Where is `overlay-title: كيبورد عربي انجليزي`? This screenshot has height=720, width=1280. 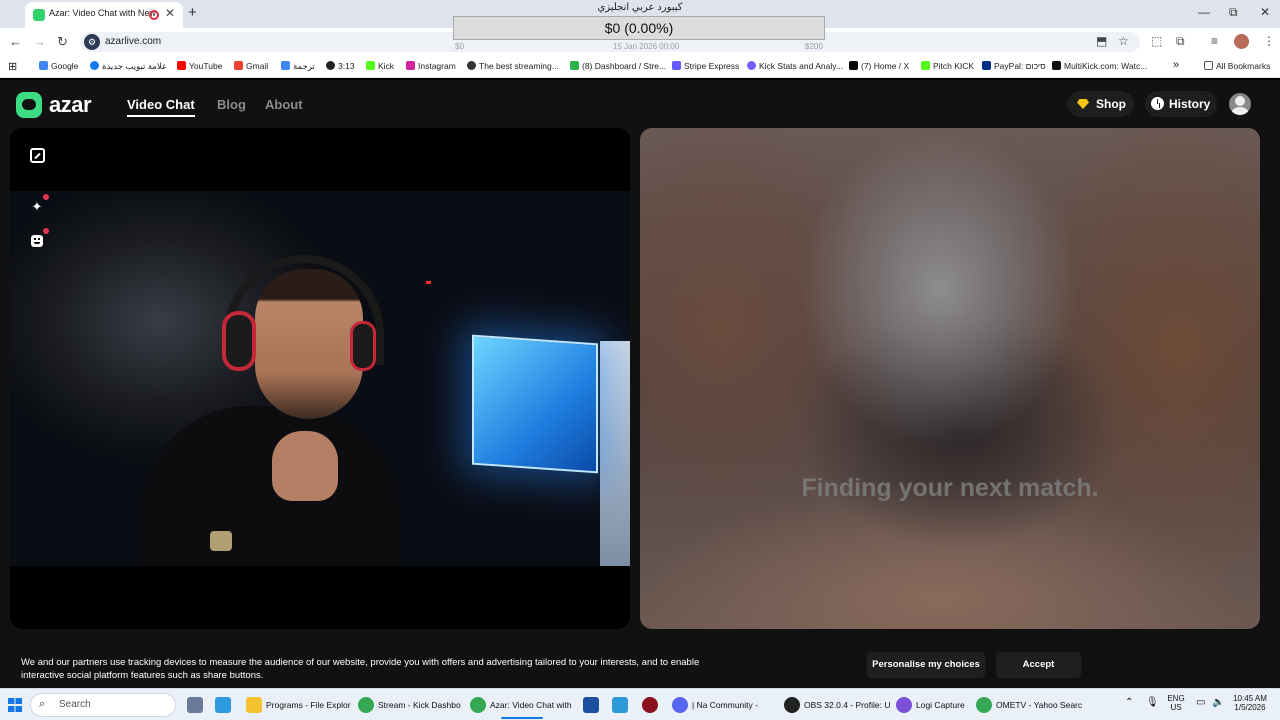
overlay-title: كيبورد عربي انجليزي is located at coordinates (640, 7).